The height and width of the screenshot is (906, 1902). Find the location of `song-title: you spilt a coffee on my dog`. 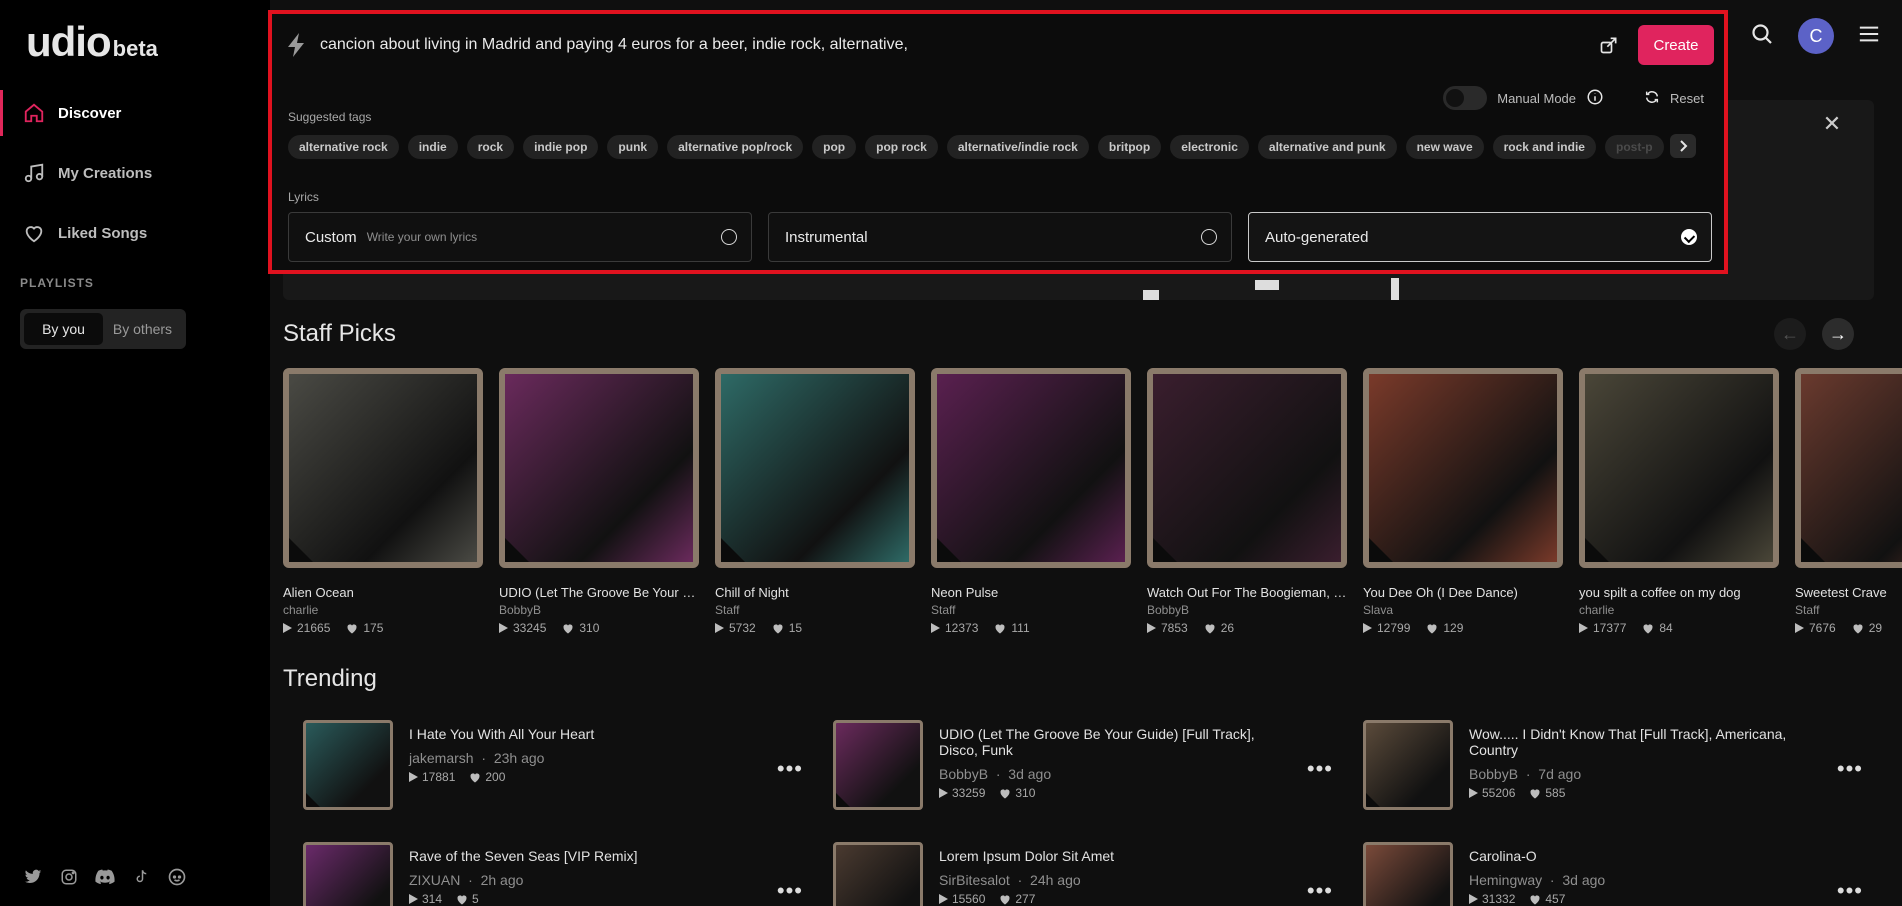

song-title: you spilt a coffee on my dog is located at coordinates (1679, 592).